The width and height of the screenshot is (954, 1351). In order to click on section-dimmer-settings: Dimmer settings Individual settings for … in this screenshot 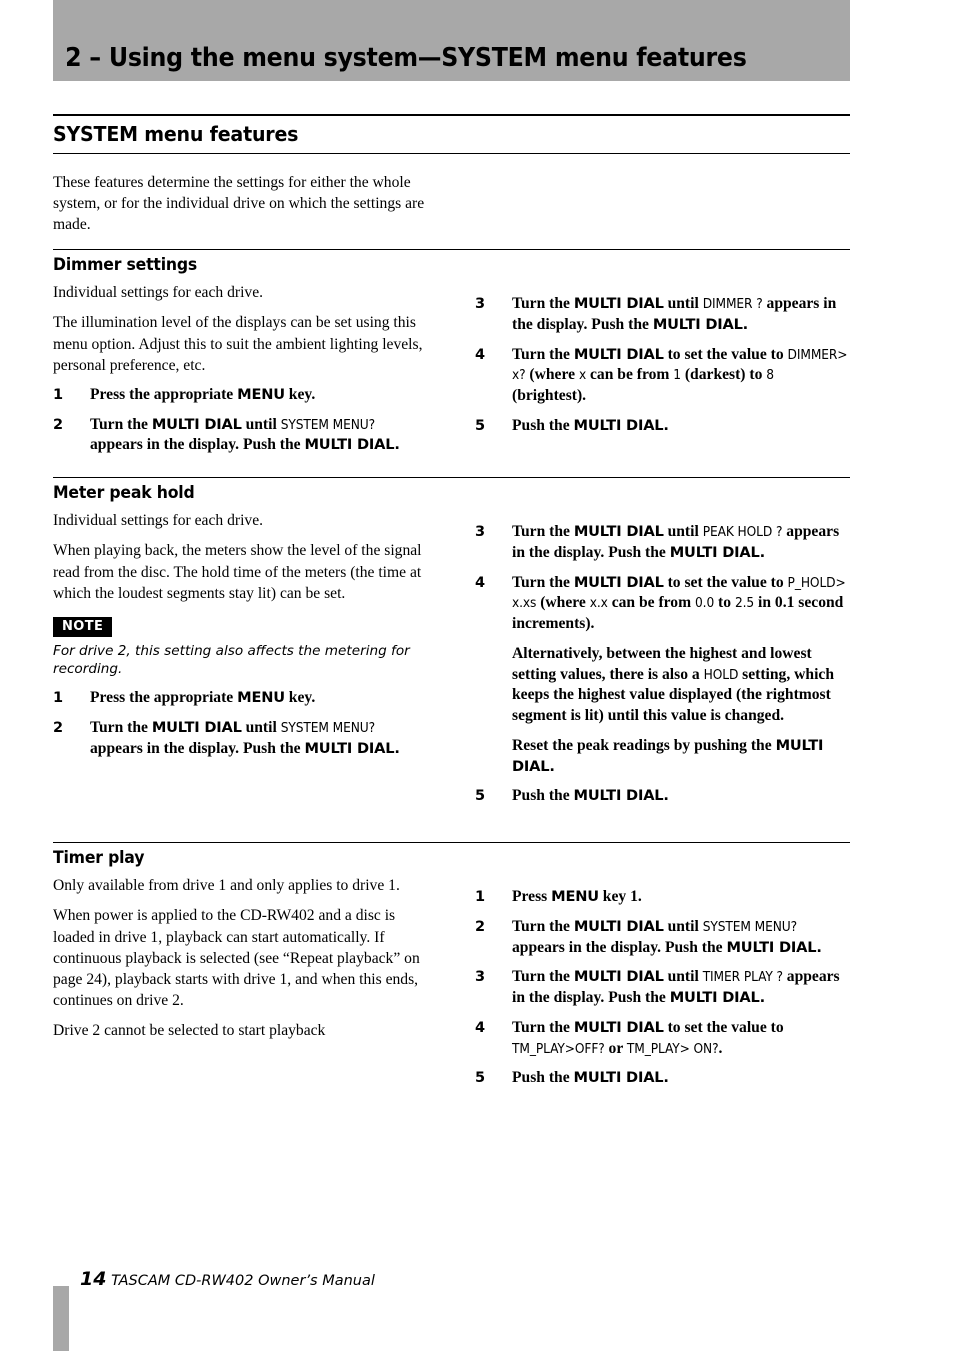, I will do `click(451, 357)`.